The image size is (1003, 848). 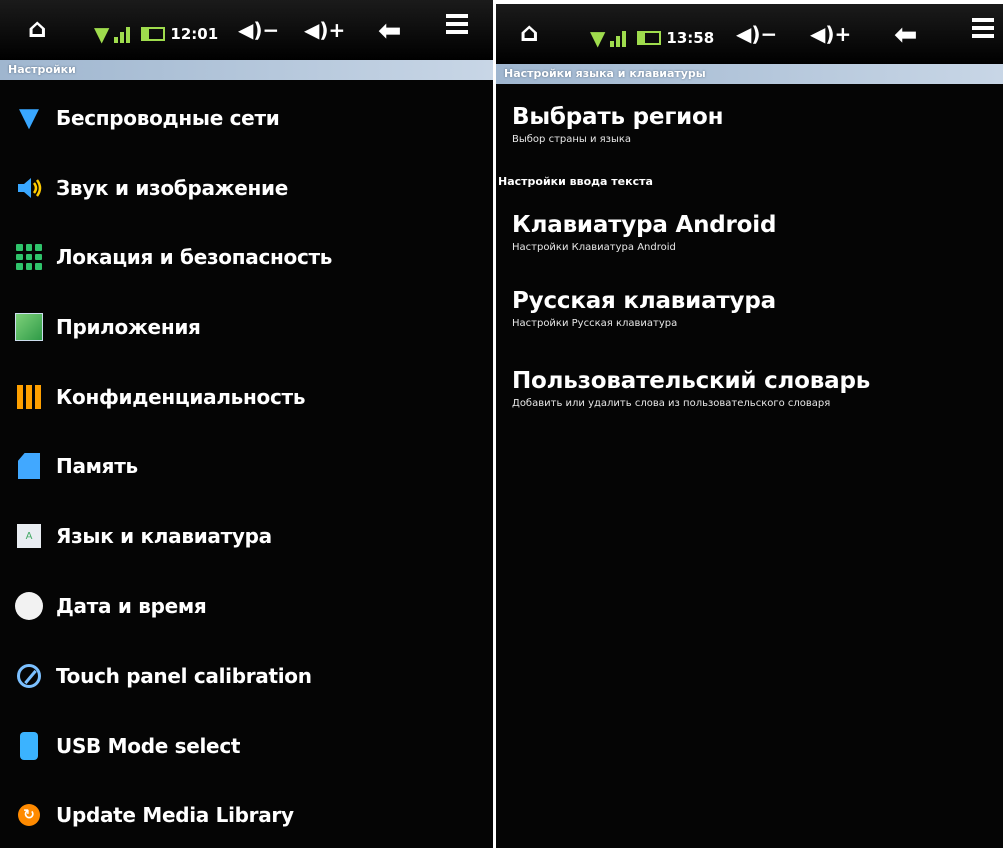 I want to click on sidebar-item-sound: Звук и изображение, so click(x=246, y=188).